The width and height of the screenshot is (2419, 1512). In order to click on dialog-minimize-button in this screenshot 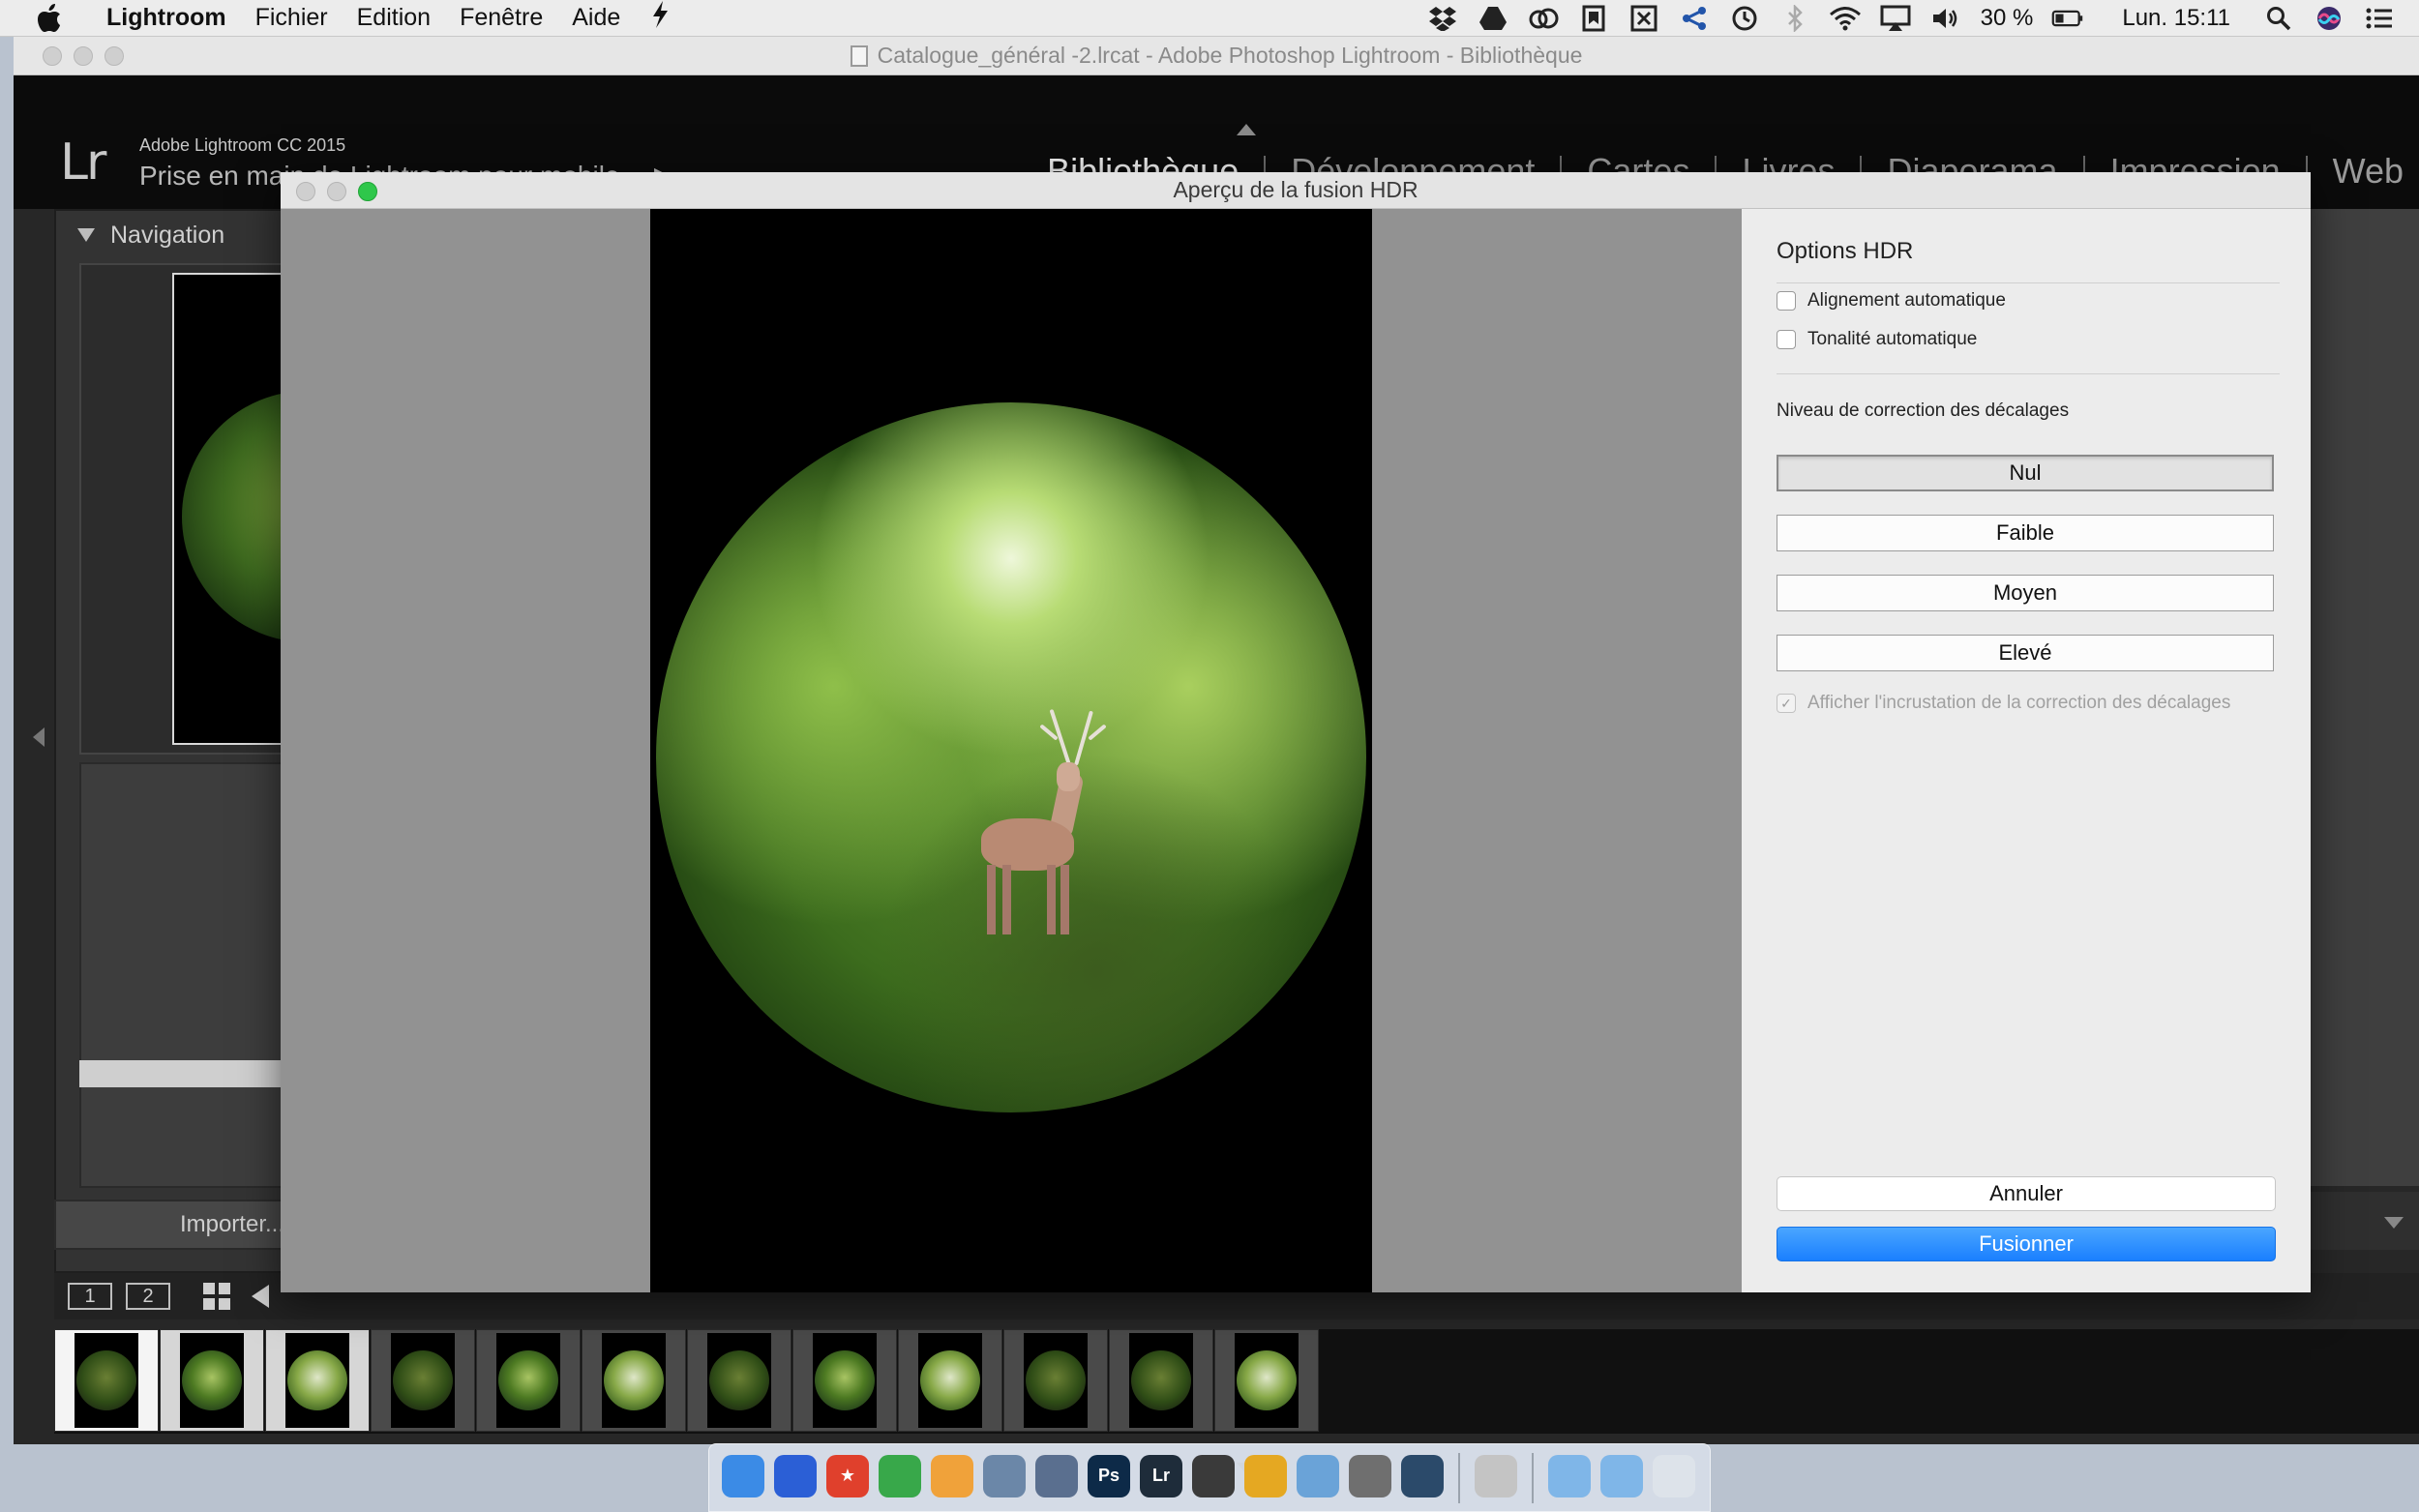, I will do `click(336, 192)`.